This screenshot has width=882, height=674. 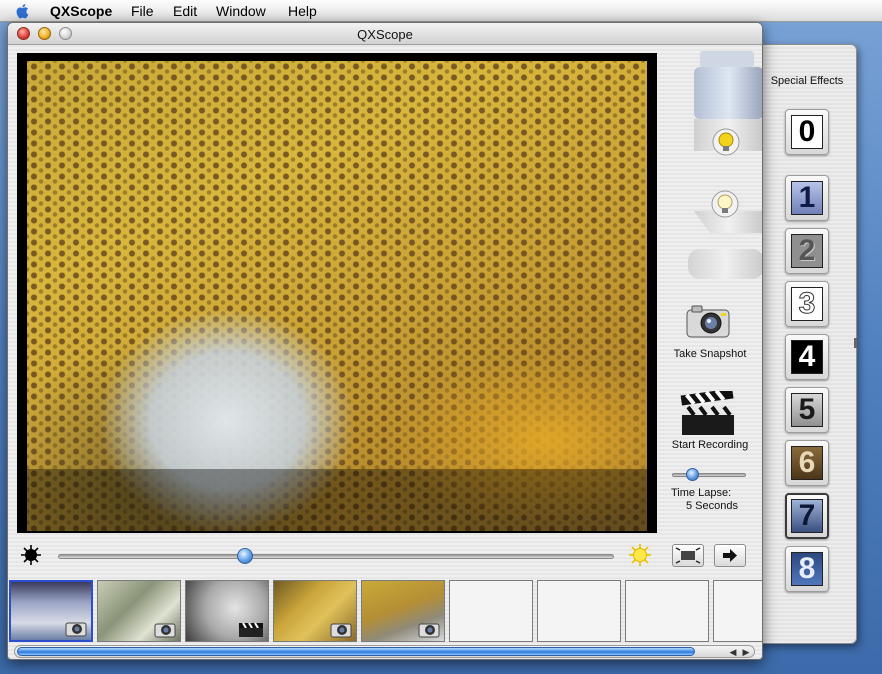 What do you see at coordinates (31, 555) in the screenshot?
I see `dark-sun-icon` at bounding box center [31, 555].